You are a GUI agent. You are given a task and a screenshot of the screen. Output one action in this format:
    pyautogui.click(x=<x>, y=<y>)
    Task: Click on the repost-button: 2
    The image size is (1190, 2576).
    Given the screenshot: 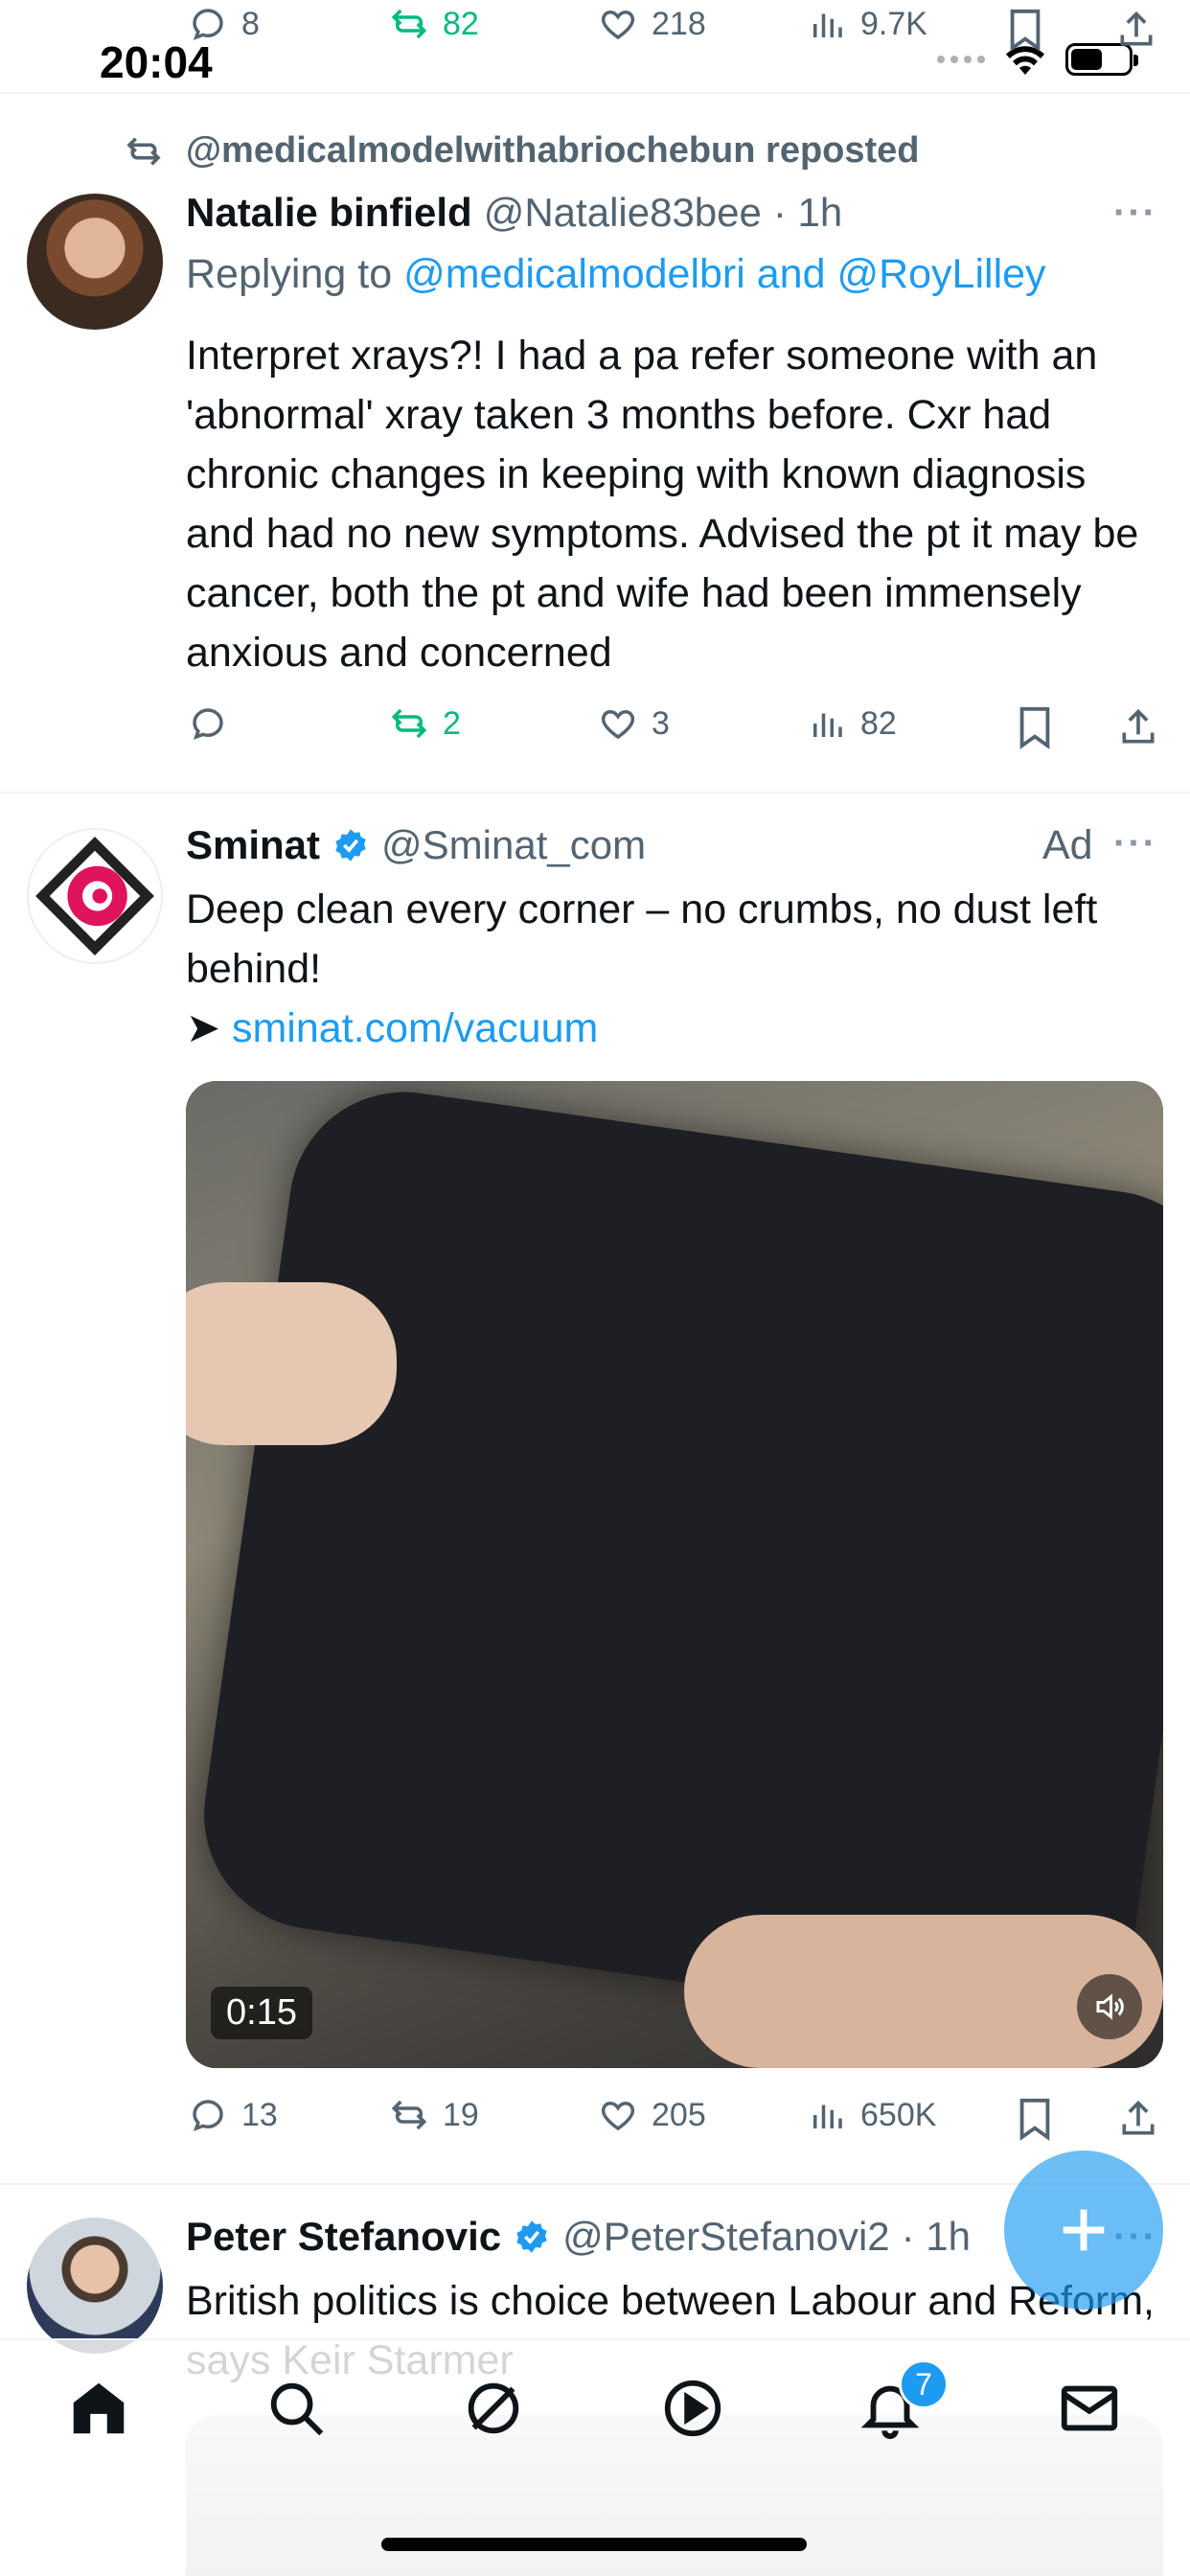 What is the action you would take?
    pyautogui.click(x=425, y=723)
    